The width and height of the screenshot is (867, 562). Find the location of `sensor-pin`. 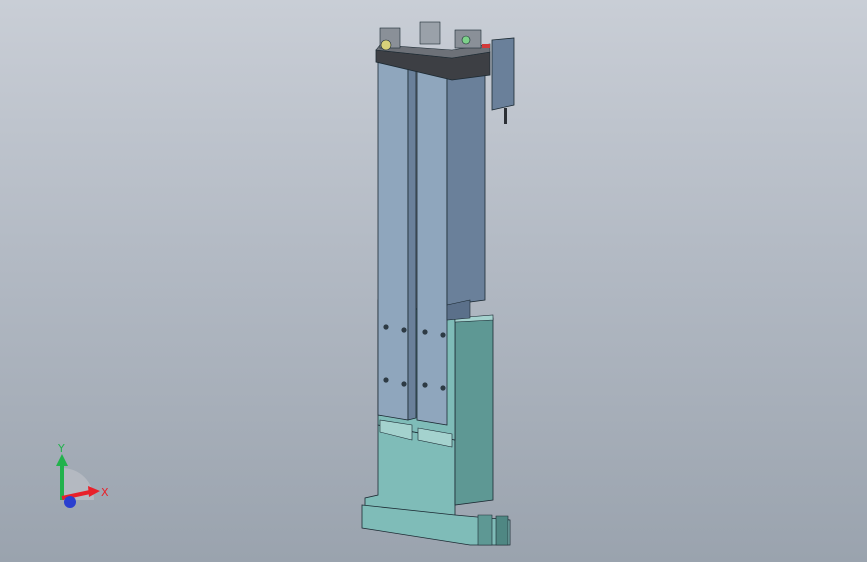

sensor-pin is located at coordinates (505, 116).